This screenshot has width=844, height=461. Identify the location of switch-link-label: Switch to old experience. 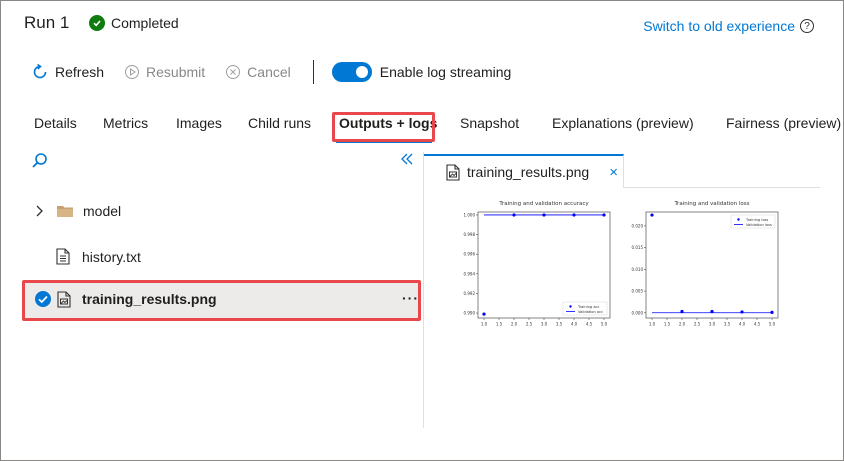
(719, 26).